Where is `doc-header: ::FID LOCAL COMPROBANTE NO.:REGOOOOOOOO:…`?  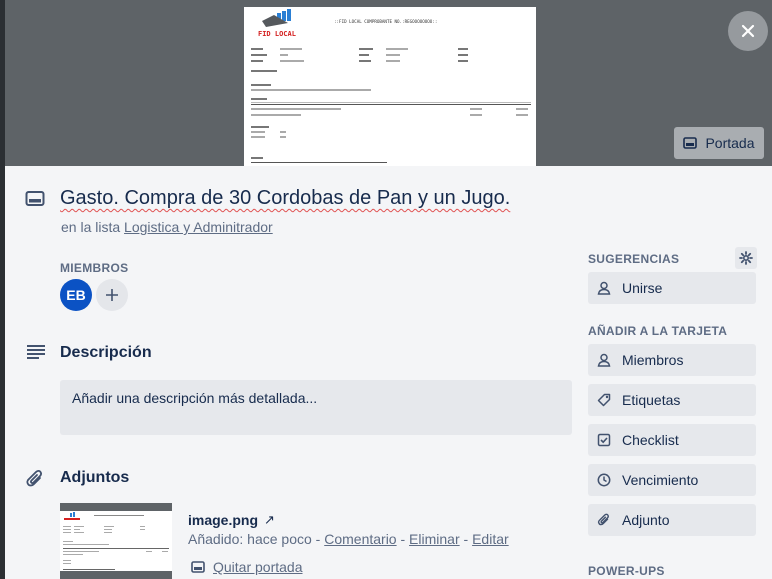 doc-header: ::FID LOCAL COMPROBANTE NO.:REGOOOOOOOO:… is located at coordinates (385, 21).